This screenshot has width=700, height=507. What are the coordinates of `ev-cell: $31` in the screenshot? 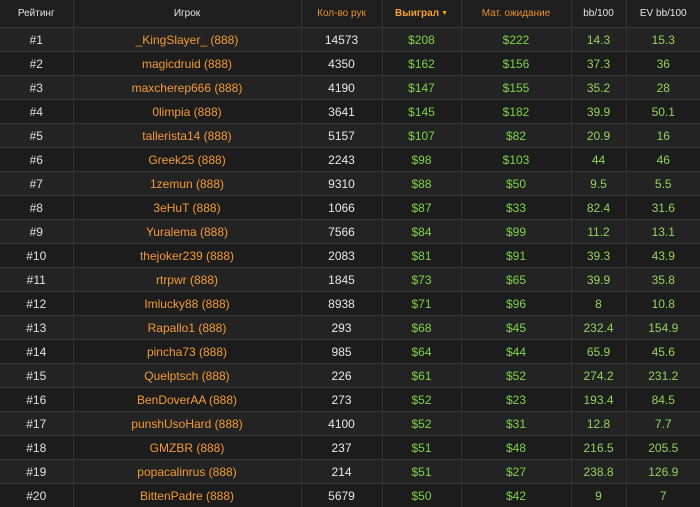 It's located at (516, 424).